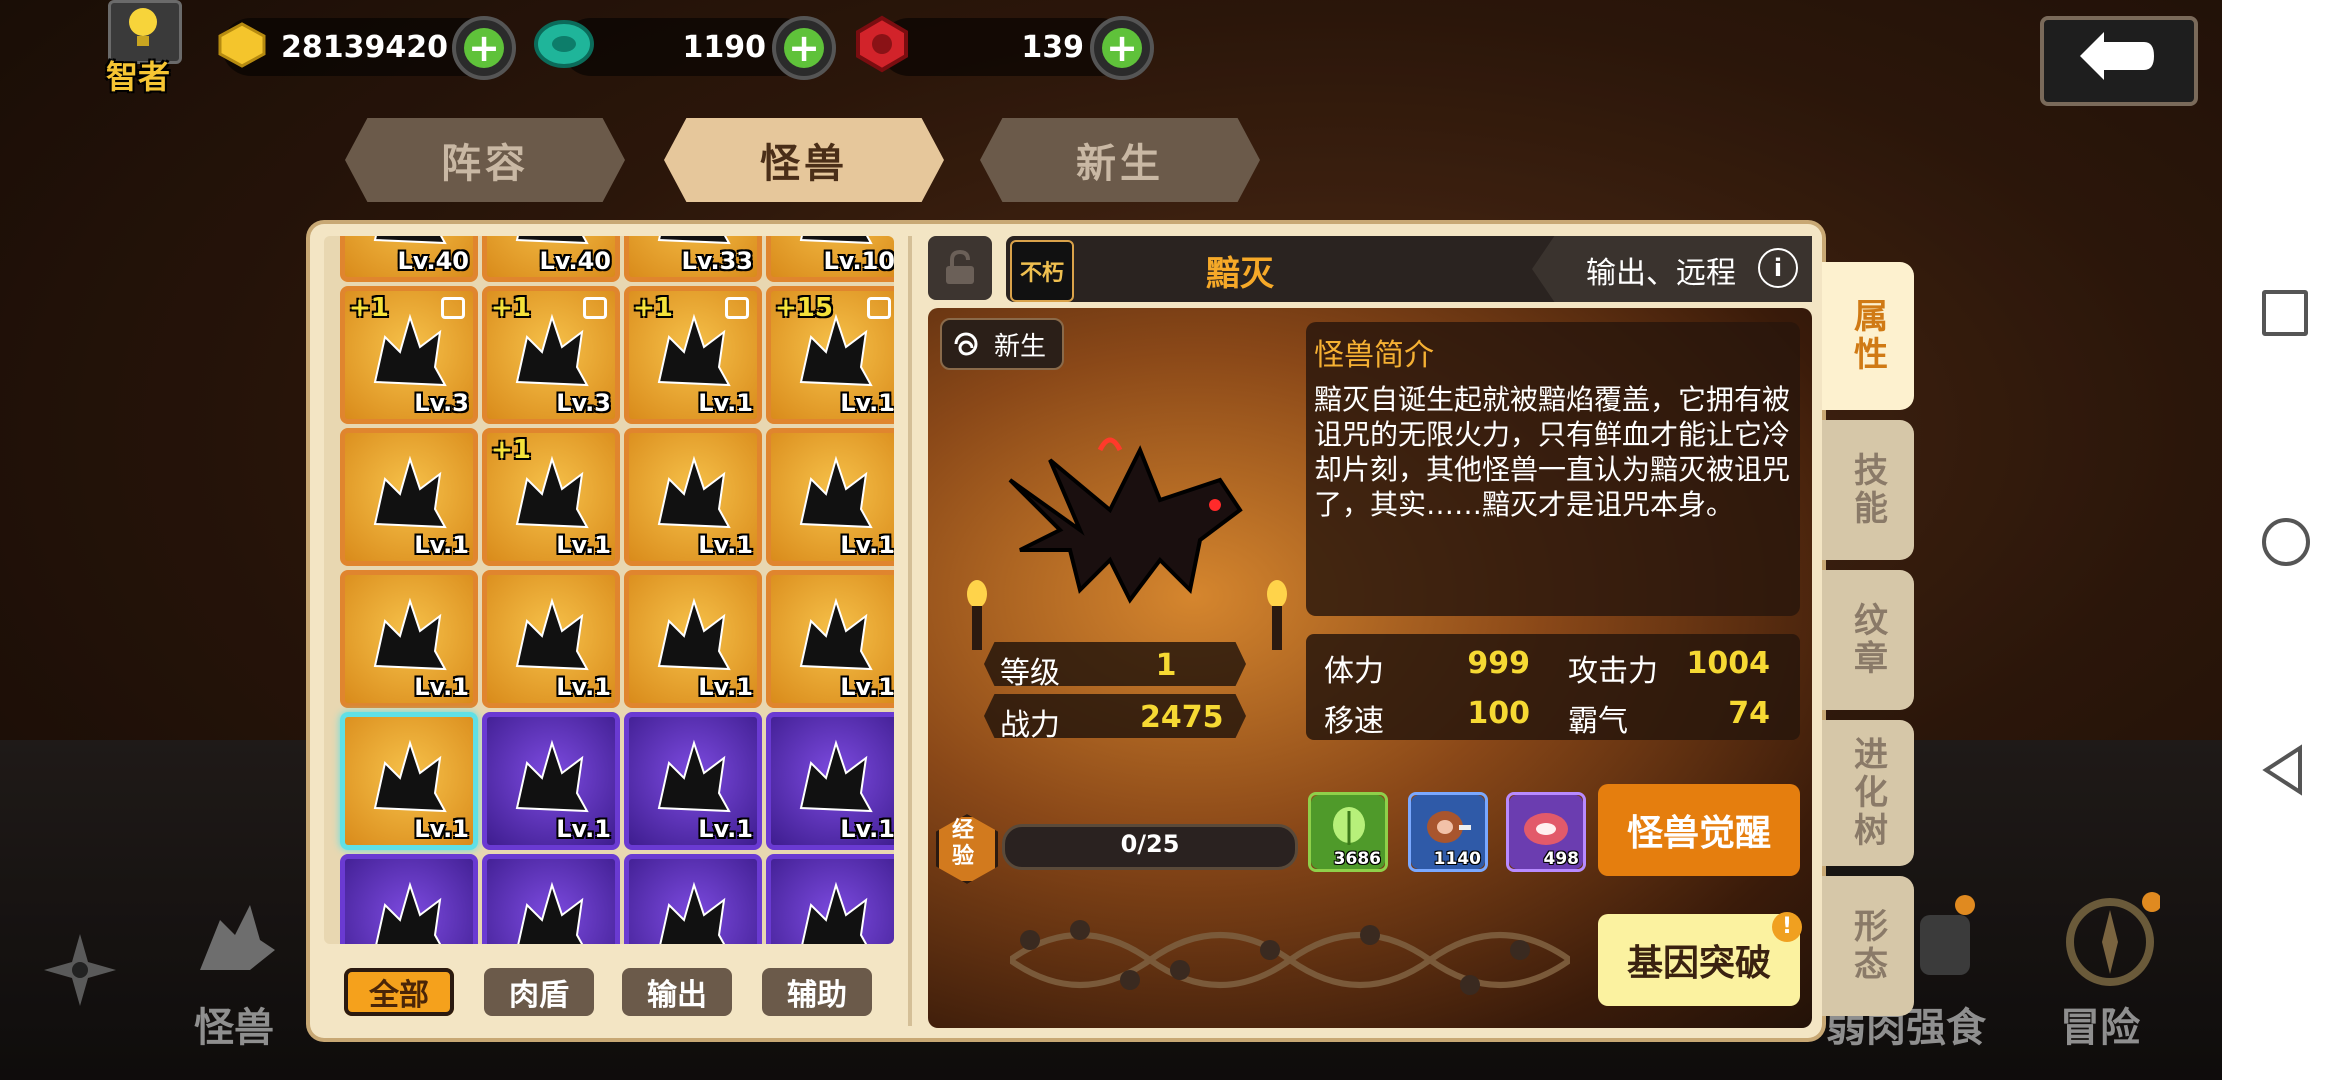 The width and height of the screenshot is (2340, 1080). I want to click on level-value: 1, so click(1166, 665).